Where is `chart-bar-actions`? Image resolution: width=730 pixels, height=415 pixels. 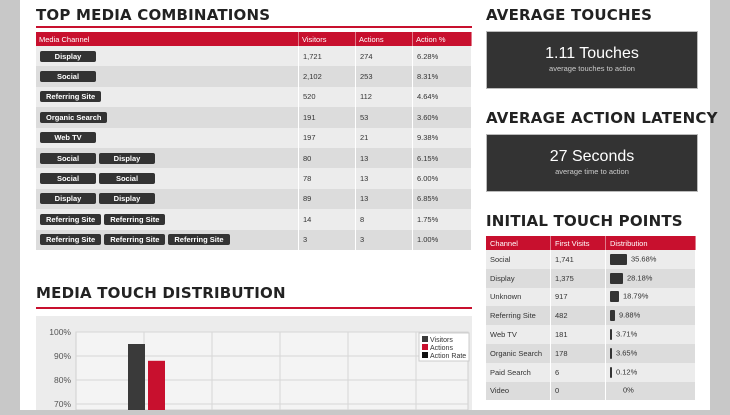 chart-bar-actions is located at coordinates (156, 385).